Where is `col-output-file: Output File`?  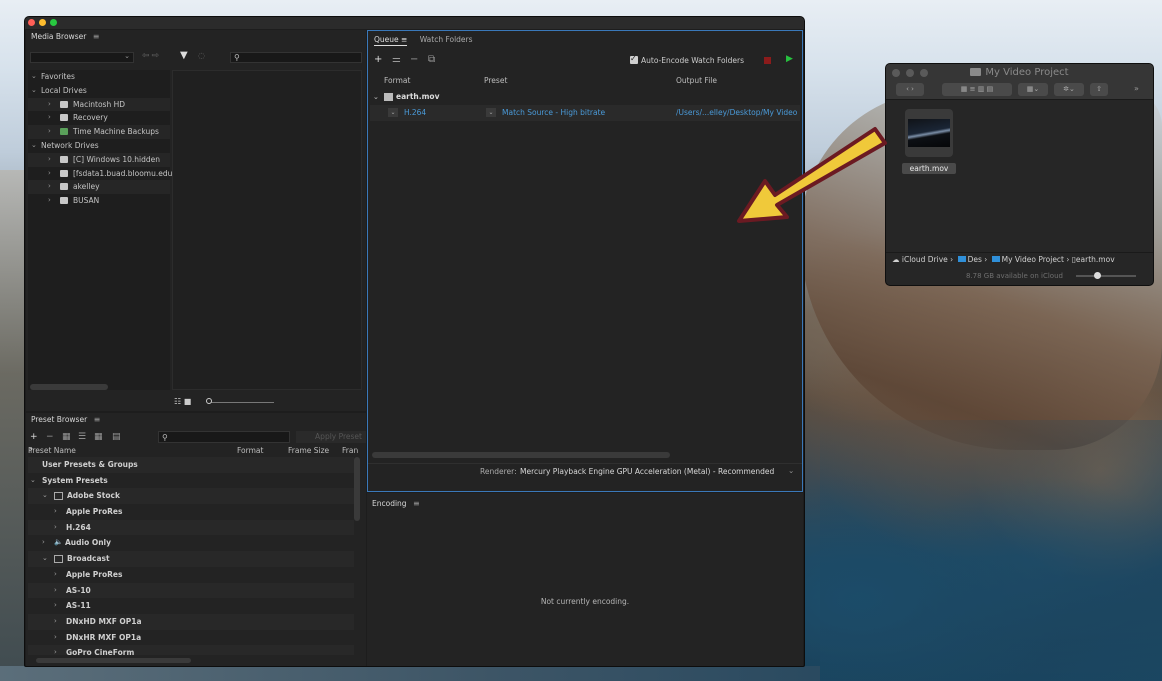
col-output-file: Output File is located at coordinates (696, 80).